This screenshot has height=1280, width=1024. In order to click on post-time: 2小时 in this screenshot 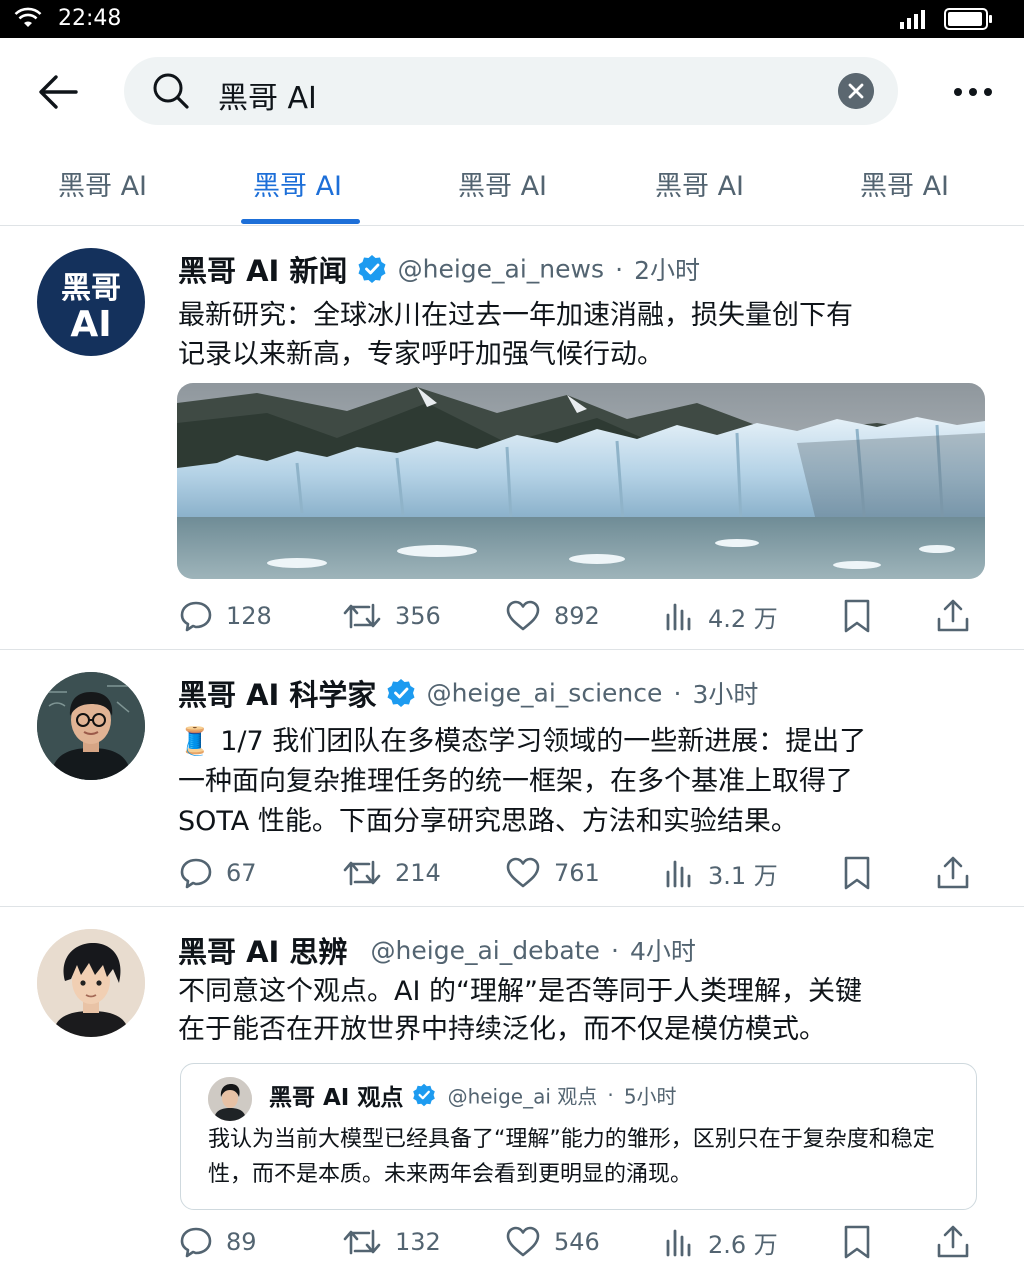, I will do `click(667, 270)`.